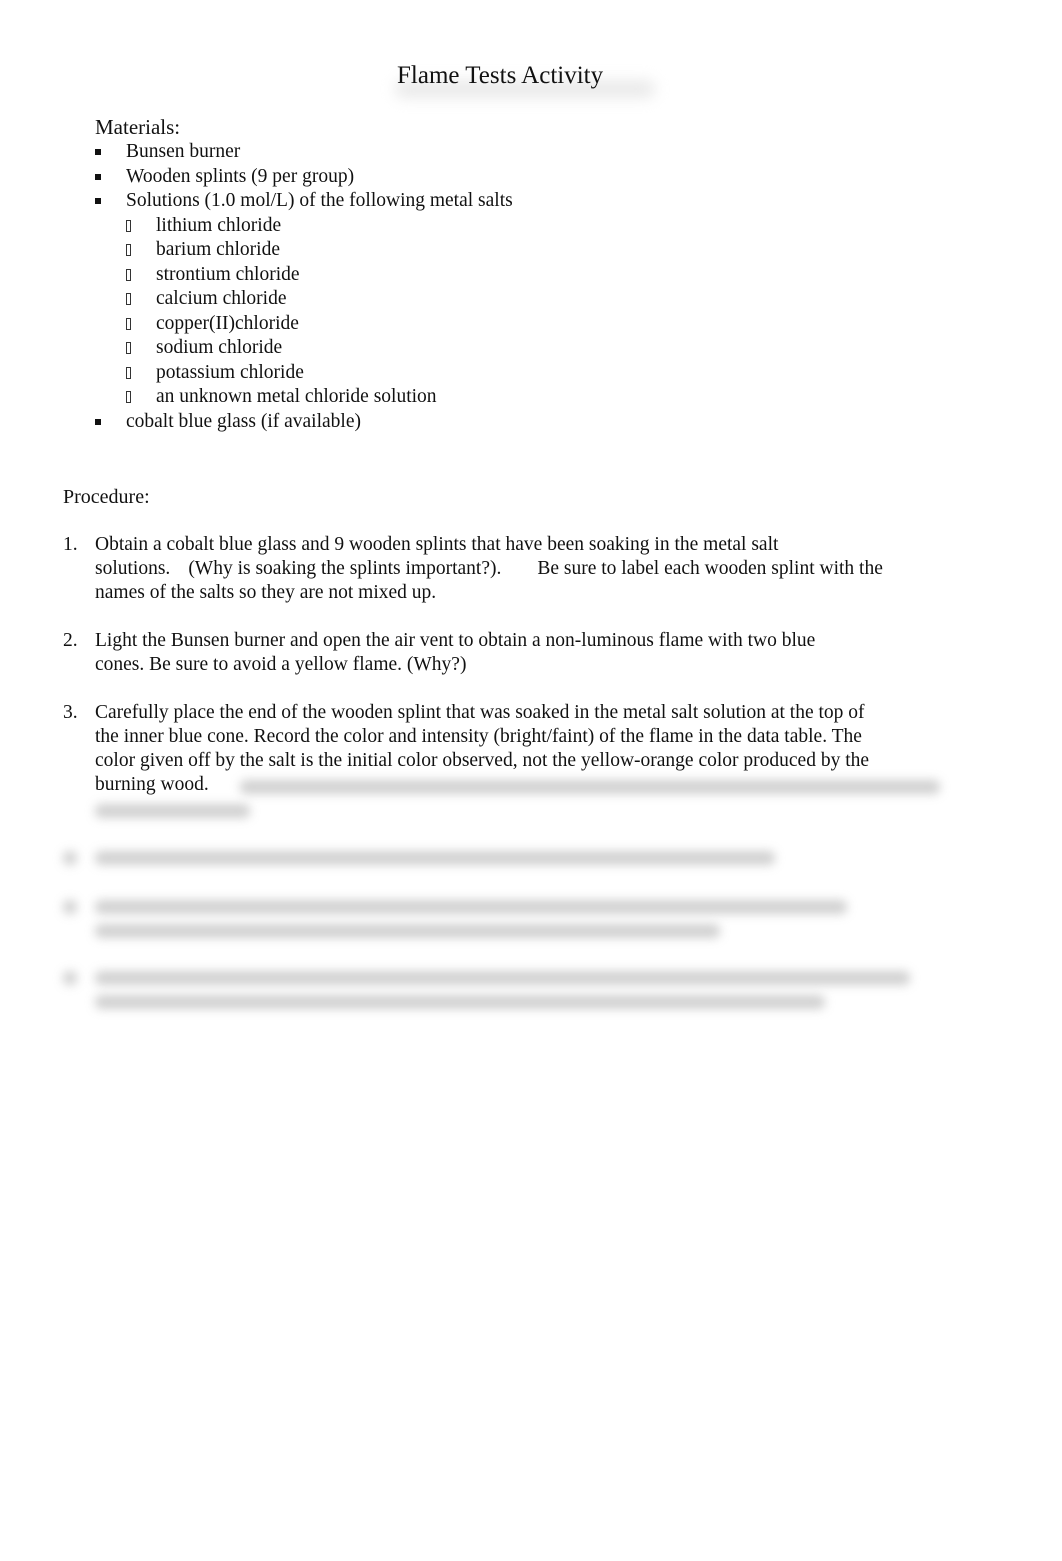 The image size is (1062, 1561). What do you see at coordinates (106, 497) in the screenshot?
I see `procedure-heading: Procedure:` at bounding box center [106, 497].